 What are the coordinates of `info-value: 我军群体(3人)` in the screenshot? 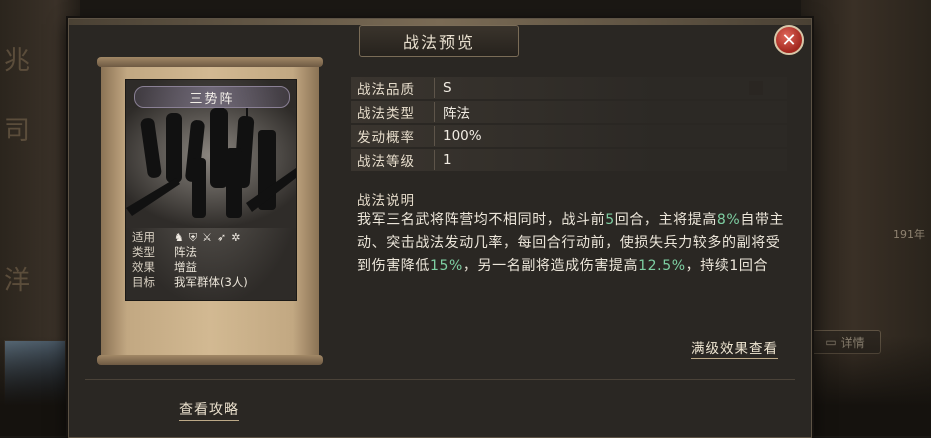 It's located at (211, 282).